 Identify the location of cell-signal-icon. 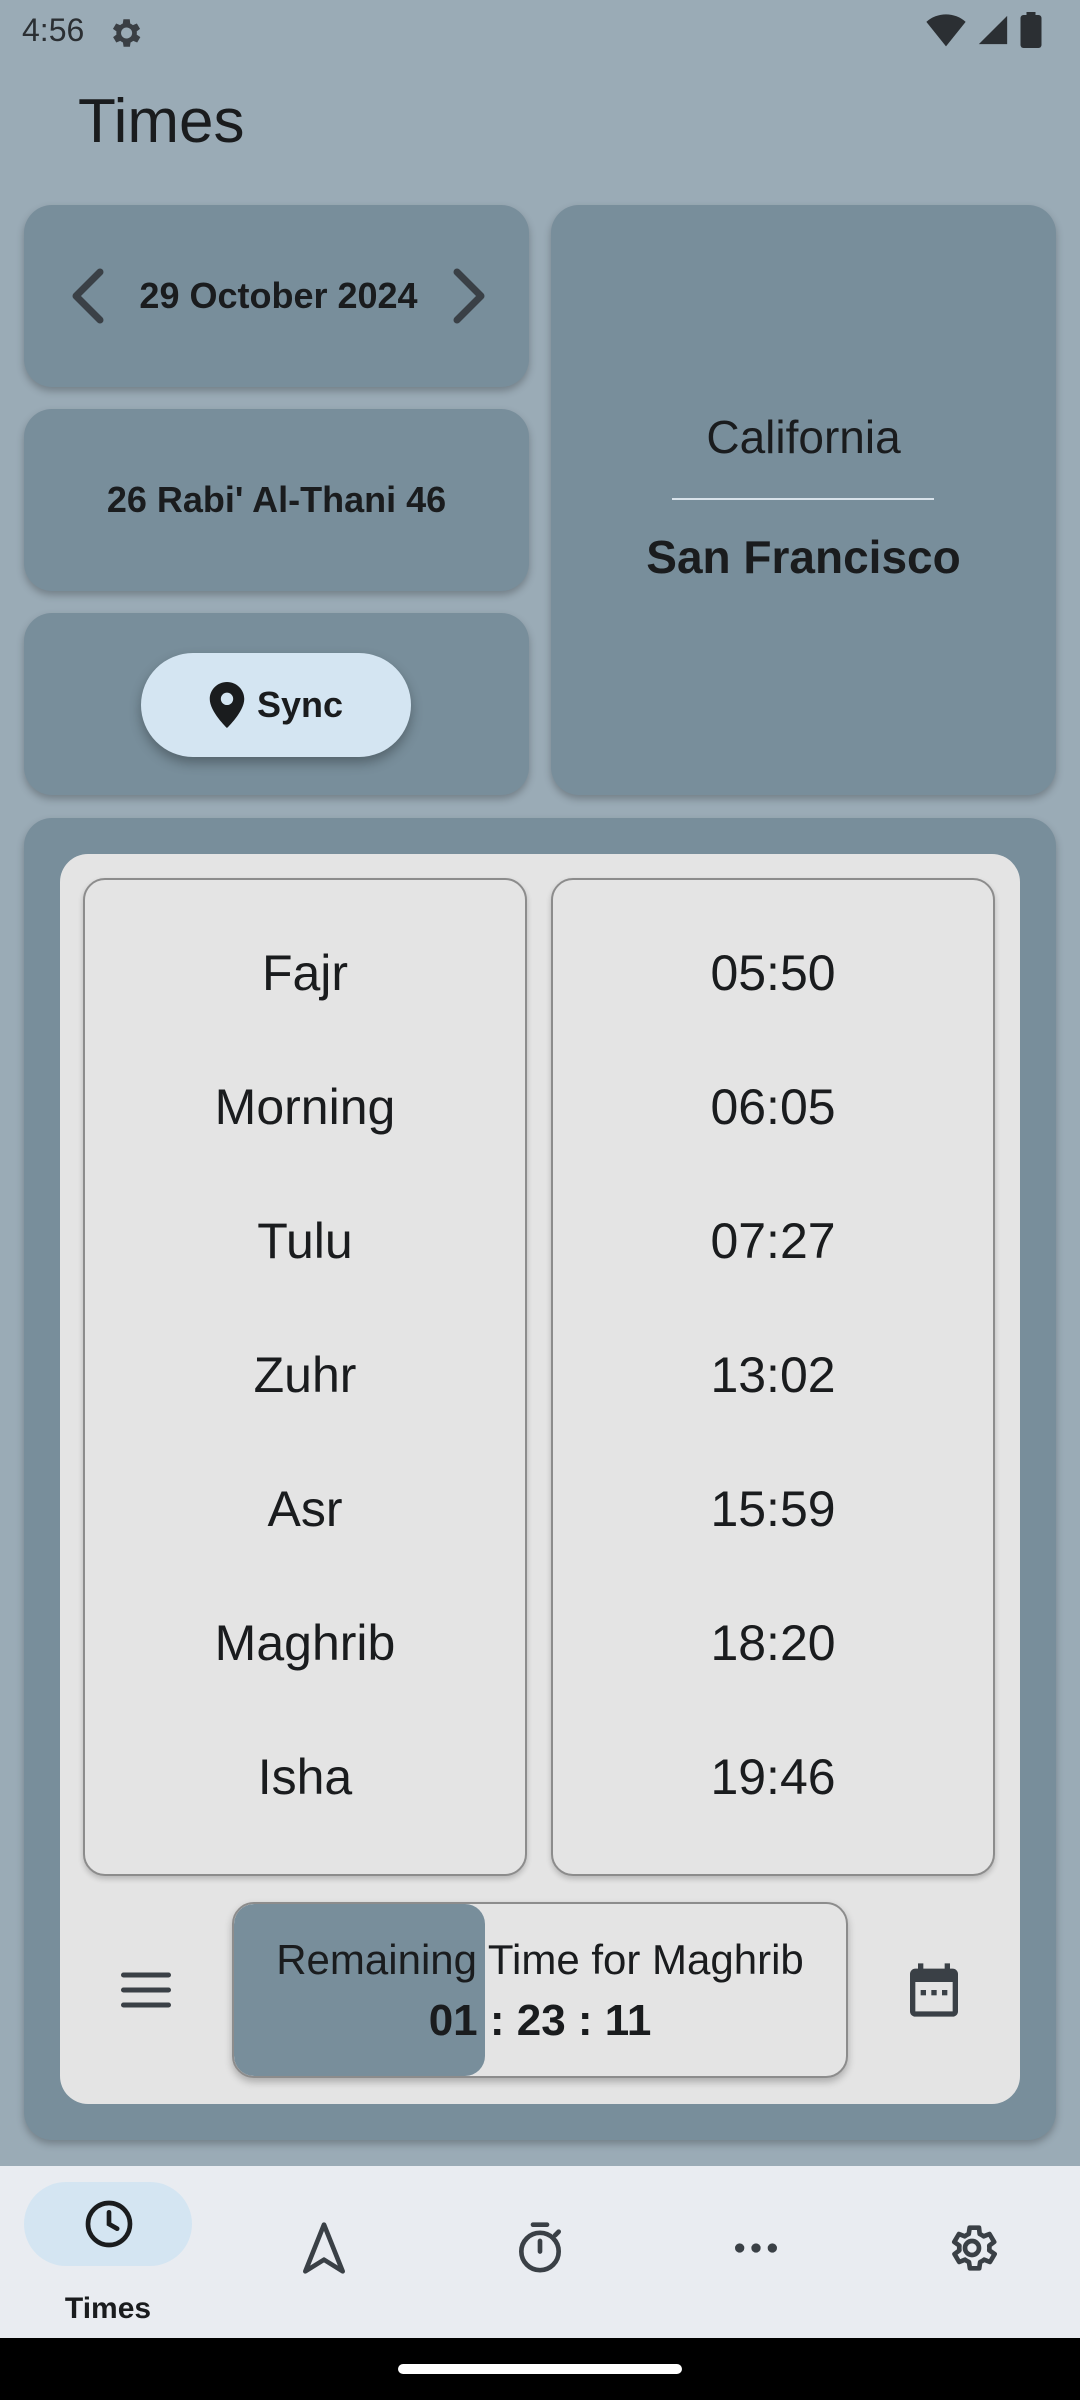
(993, 30).